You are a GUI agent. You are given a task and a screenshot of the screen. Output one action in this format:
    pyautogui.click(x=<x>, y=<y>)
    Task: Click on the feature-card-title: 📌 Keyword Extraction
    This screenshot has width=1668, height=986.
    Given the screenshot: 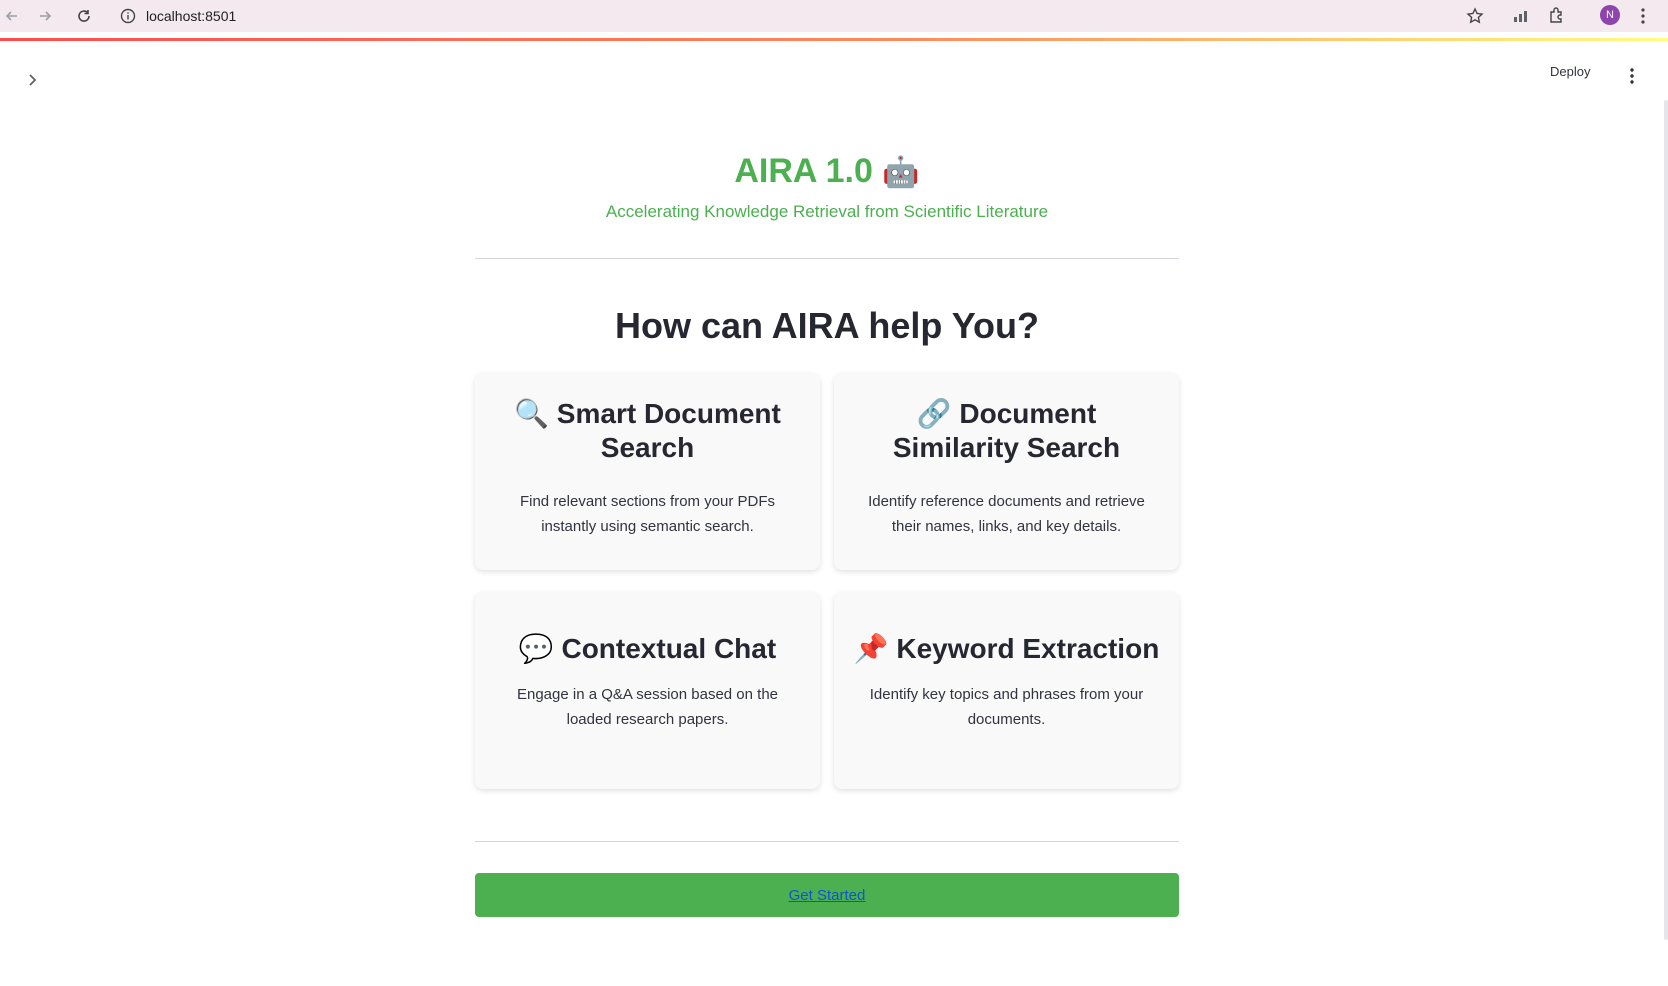 What is the action you would take?
    pyautogui.click(x=1006, y=649)
    